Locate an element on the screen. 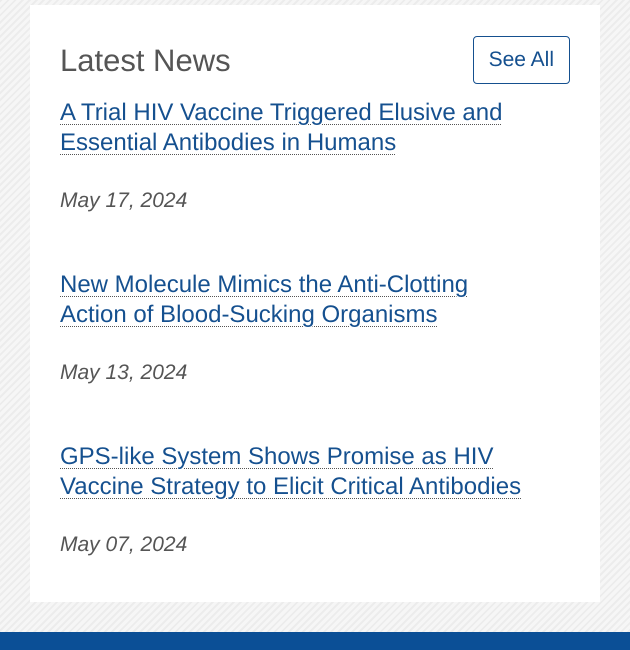 The image size is (630, 650). news-date: May 17, 2024 is located at coordinates (124, 201).